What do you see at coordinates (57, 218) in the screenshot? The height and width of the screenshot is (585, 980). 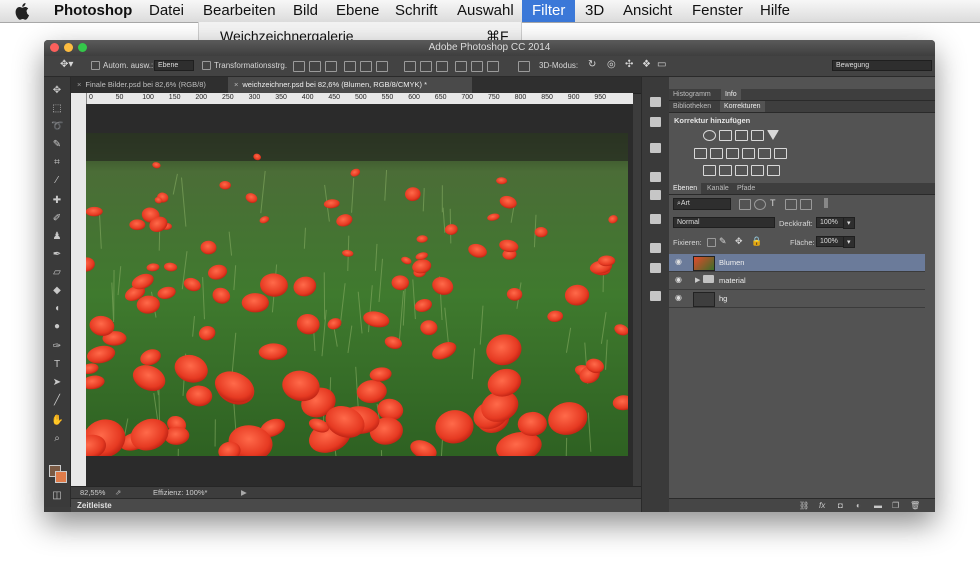 I see `brush-tool-icon: ✐` at bounding box center [57, 218].